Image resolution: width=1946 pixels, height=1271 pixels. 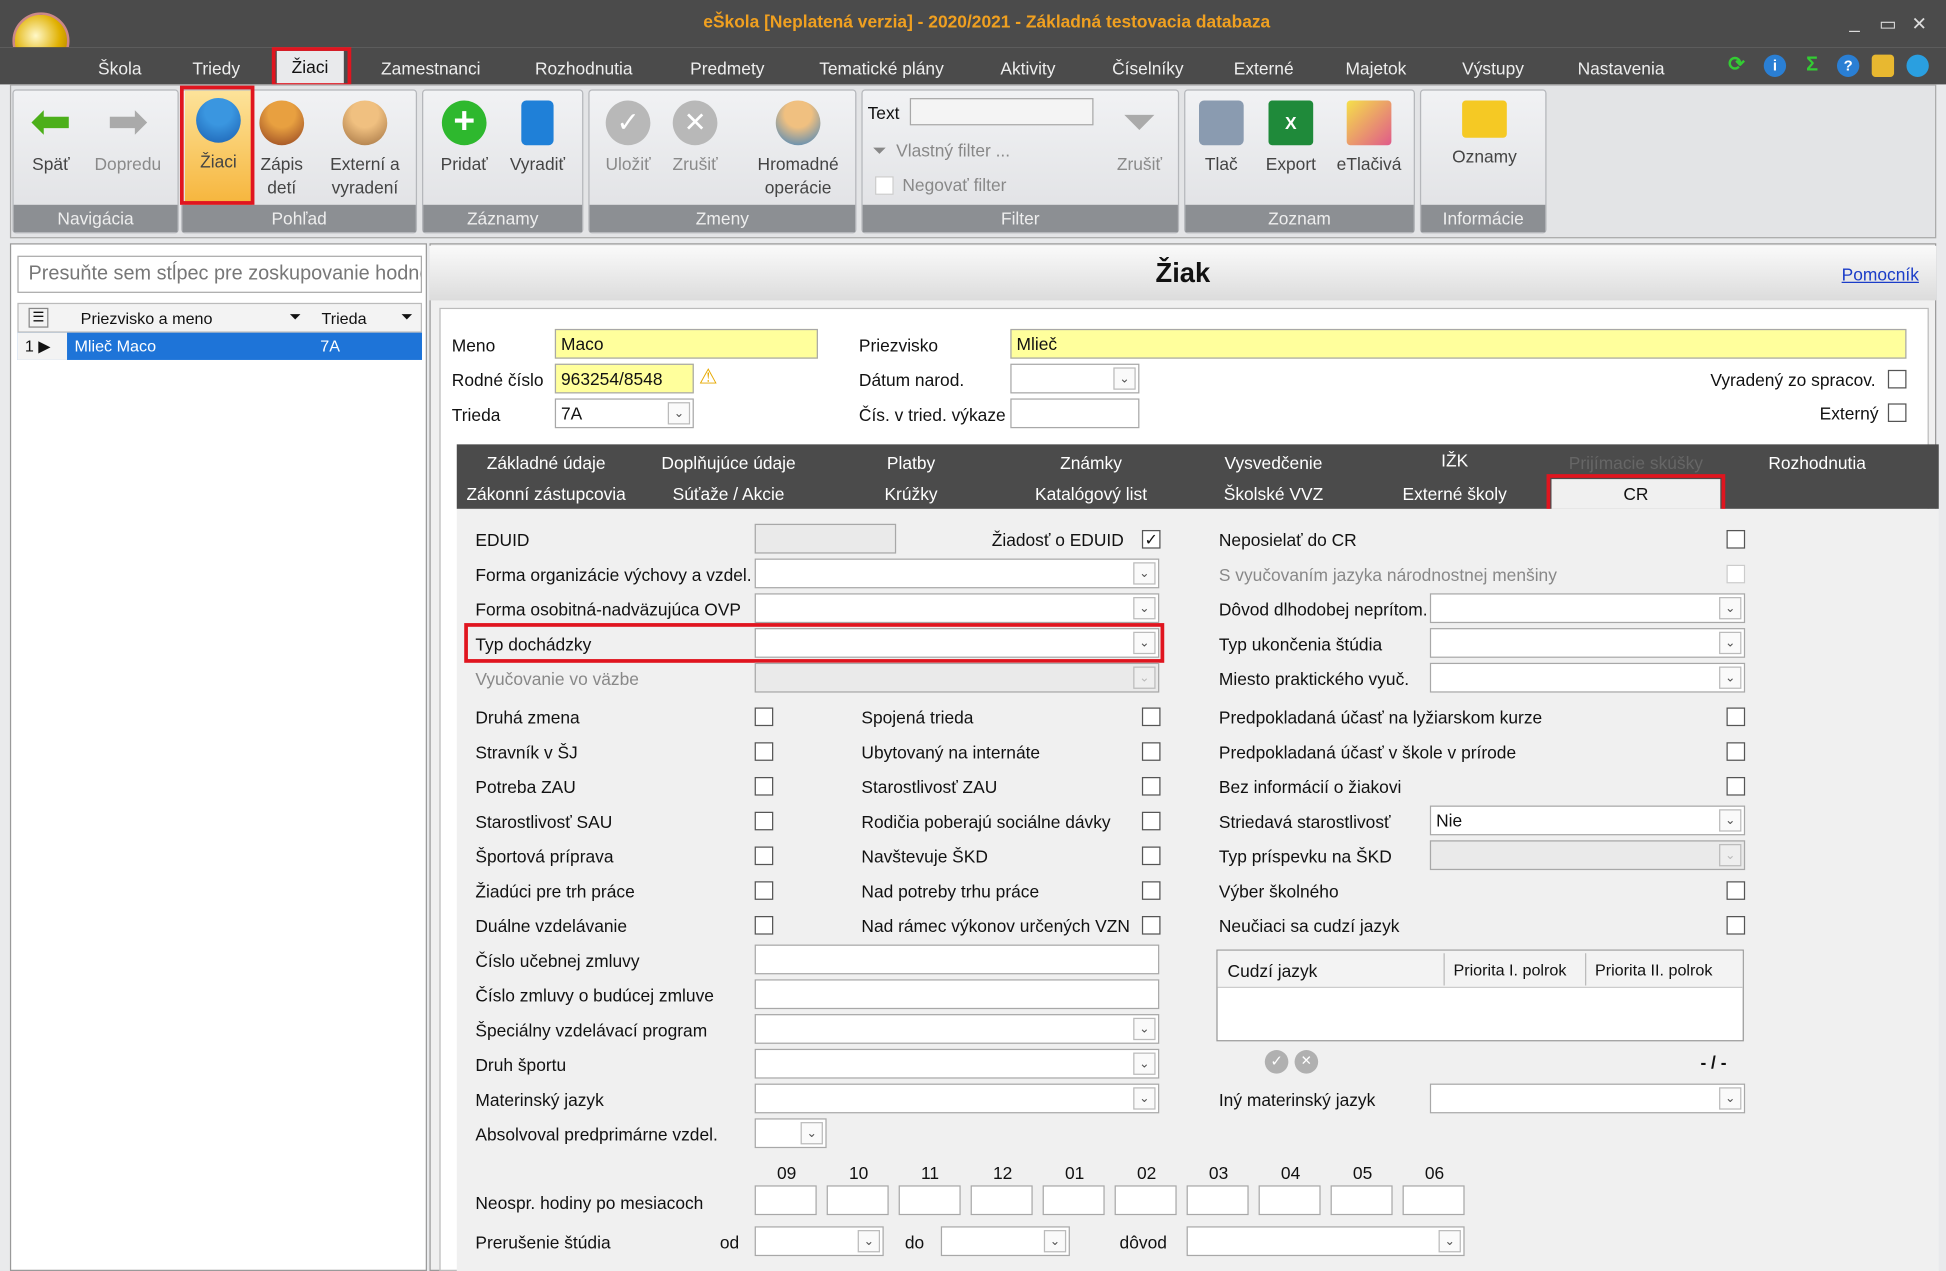 What do you see at coordinates (1736, 66) in the screenshot?
I see `refresh-icon: ⟳` at bounding box center [1736, 66].